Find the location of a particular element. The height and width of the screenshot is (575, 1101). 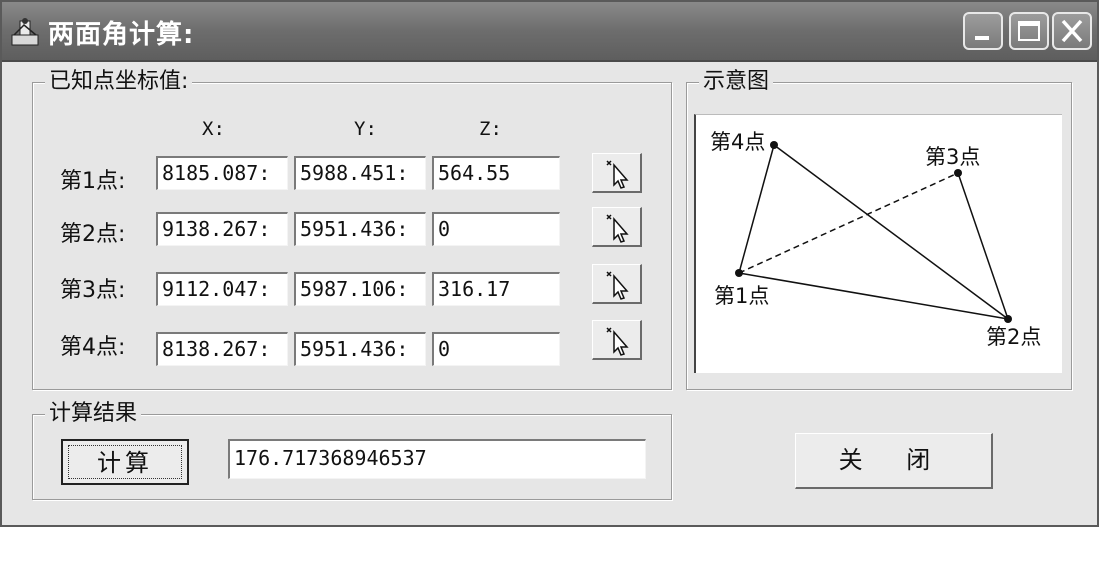

close-button: 关 闭 is located at coordinates (894, 461).